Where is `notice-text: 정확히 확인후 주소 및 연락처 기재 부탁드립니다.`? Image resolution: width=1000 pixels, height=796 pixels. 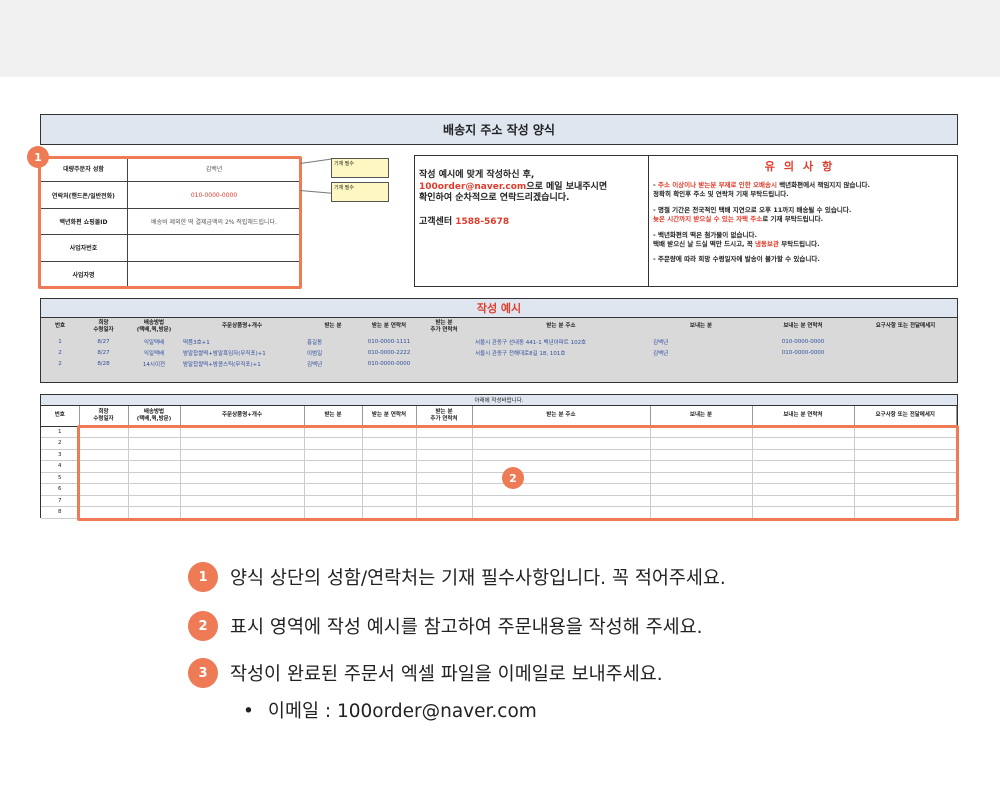 notice-text: 정확히 확인후 주소 및 연락처 기재 부탁드립니다. is located at coordinates (721, 194).